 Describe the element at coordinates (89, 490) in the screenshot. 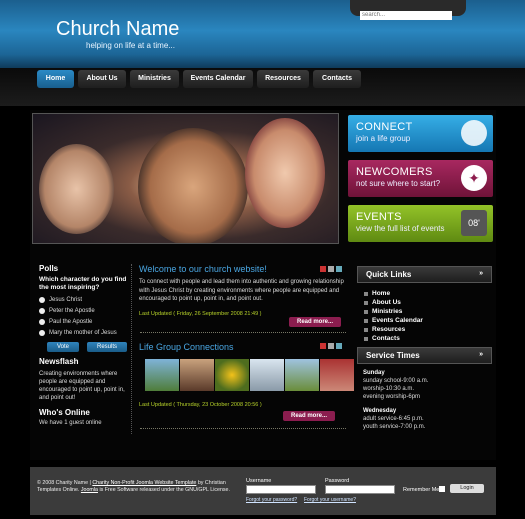

I see `joomla-link: Joomla` at that location.